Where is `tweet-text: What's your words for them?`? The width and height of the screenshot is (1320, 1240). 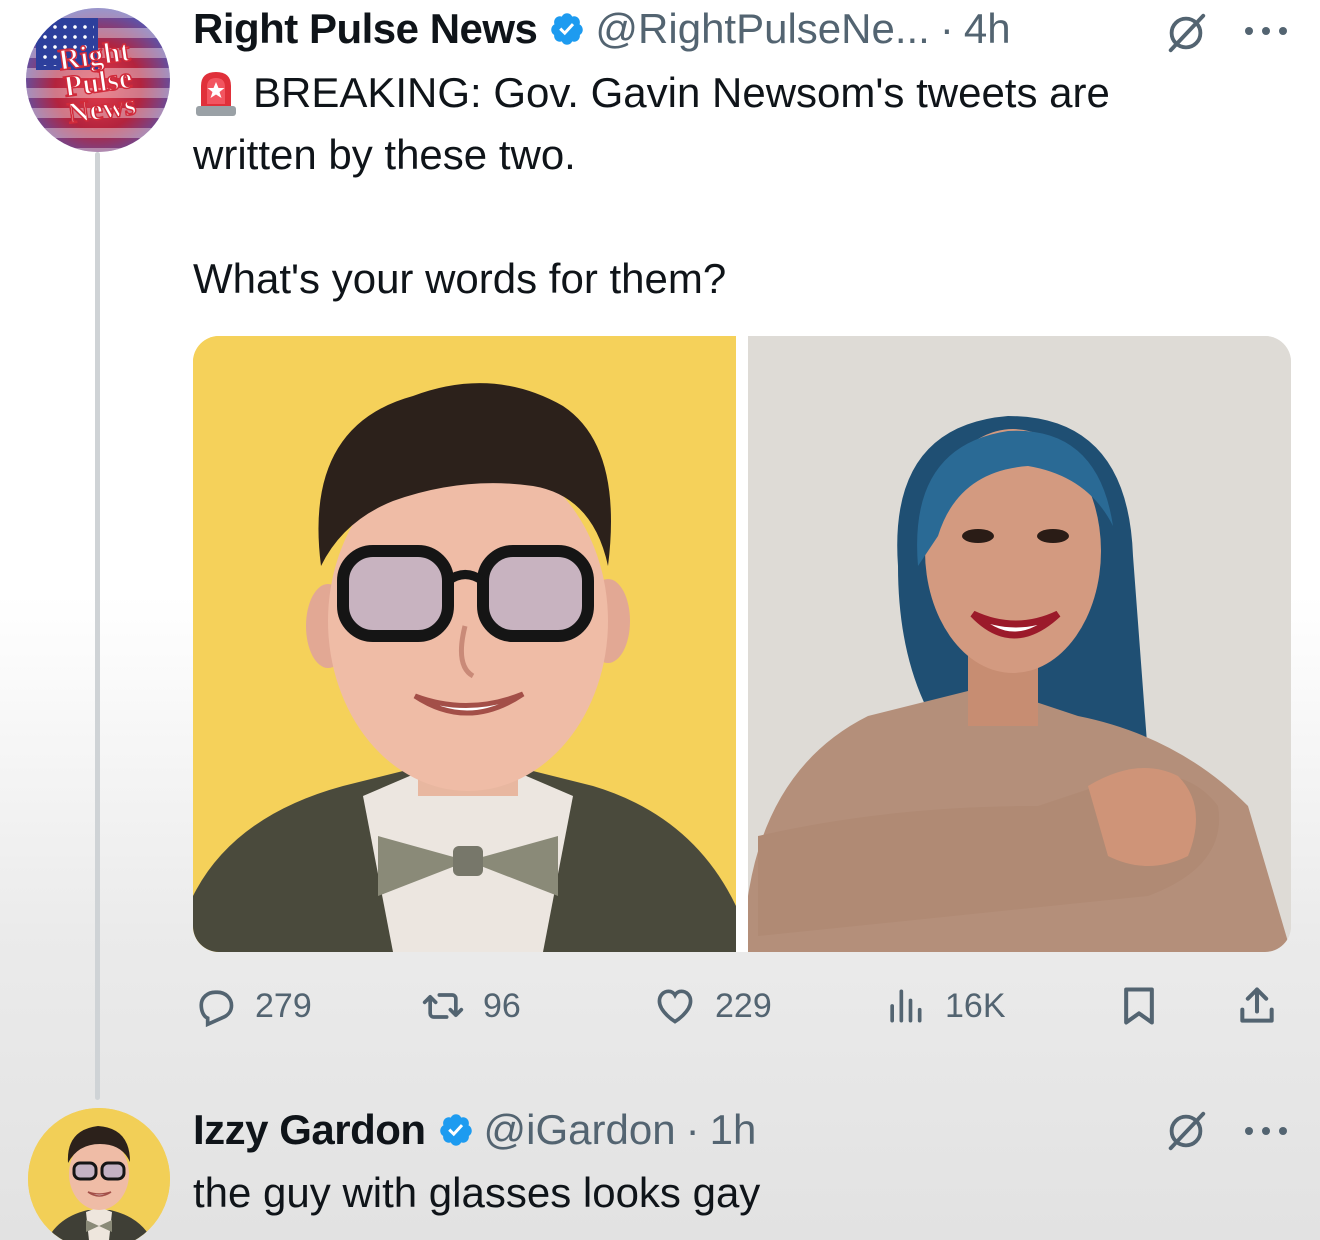
tweet-text: What's your words for them? is located at coordinates (460, 278).